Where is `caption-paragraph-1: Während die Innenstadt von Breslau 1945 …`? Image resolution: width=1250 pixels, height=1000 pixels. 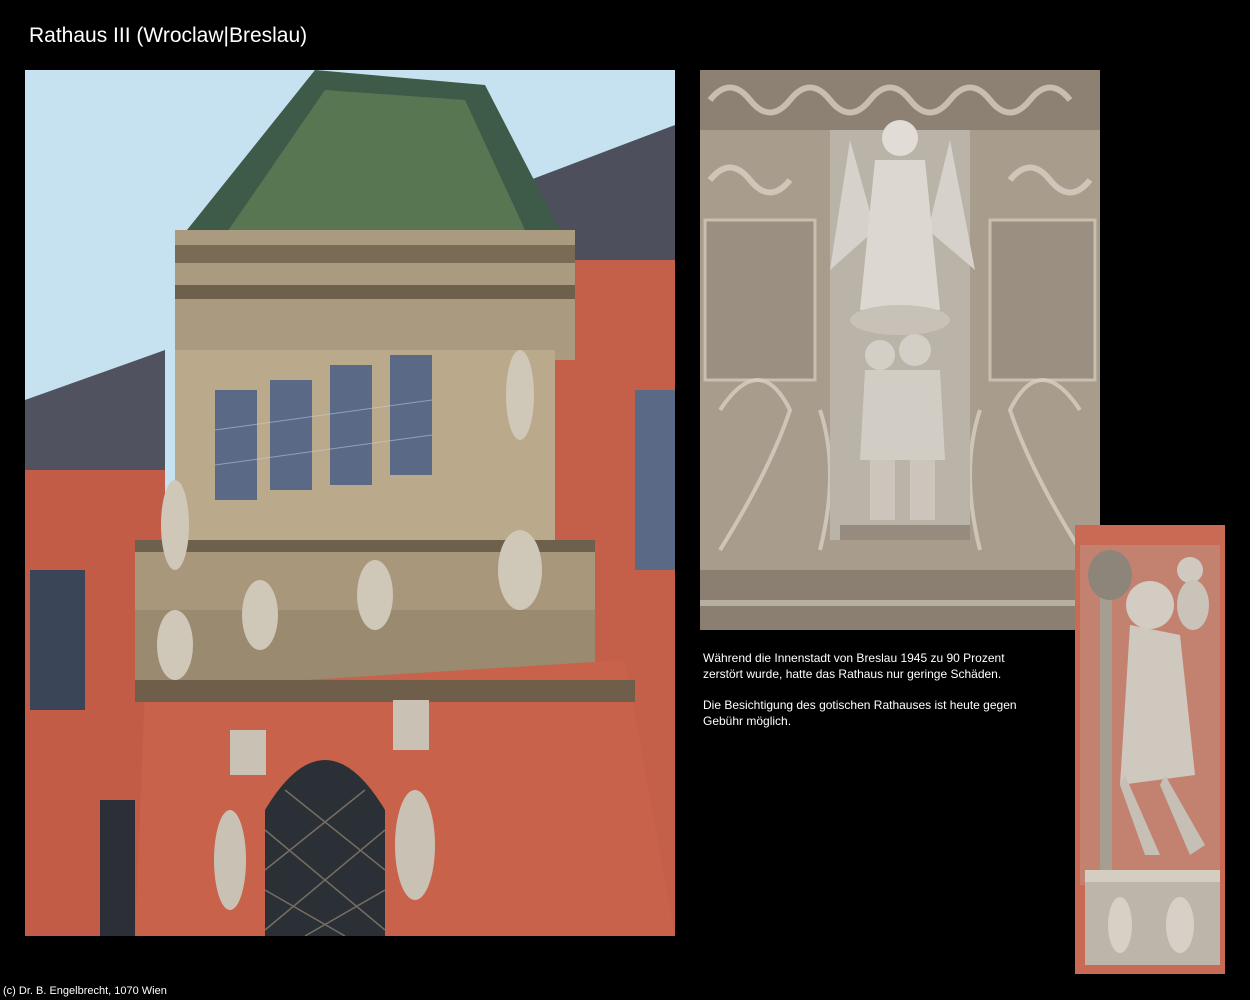
caption-paragraph-1: Während die Innenstadt von Breslau 1945 … is located at coordinates (854, 666).